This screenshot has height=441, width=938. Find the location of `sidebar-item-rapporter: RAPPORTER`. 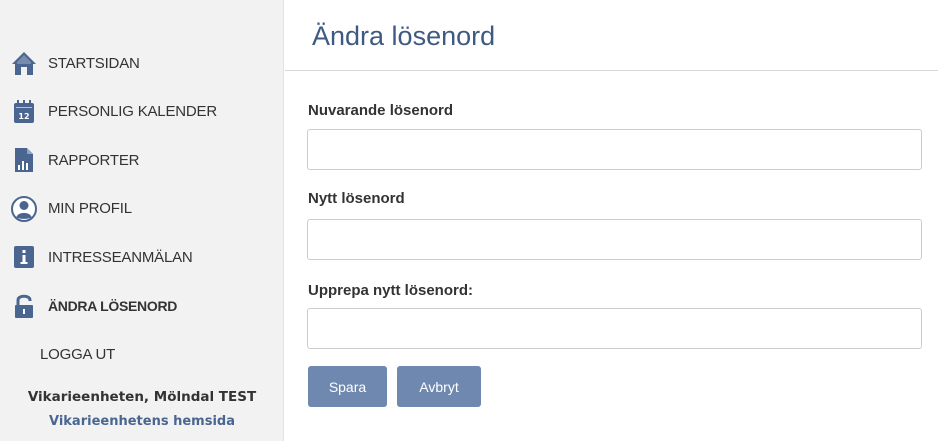

sidebar-item-rapporter: RAPPORTER is located at coordinates (142, 160).